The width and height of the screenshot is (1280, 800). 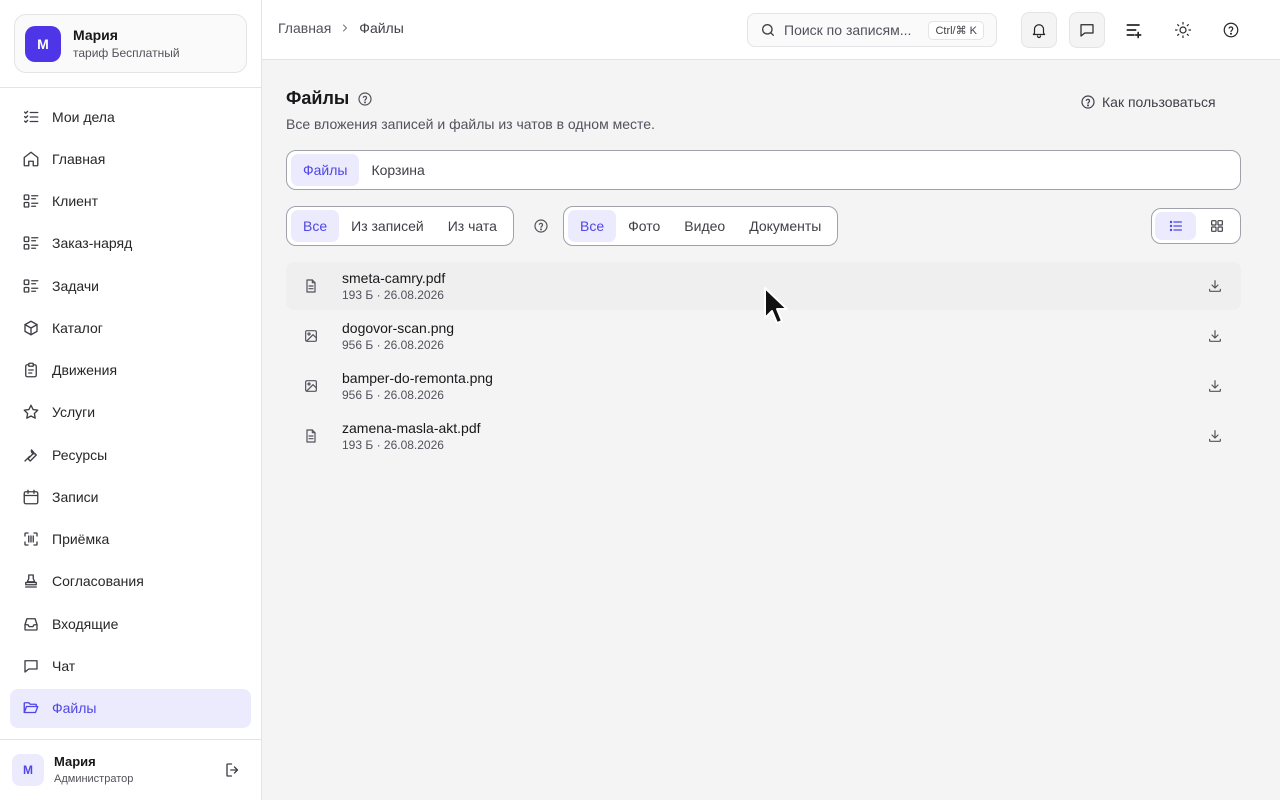 I want to click on sidebar-item-label: Записи, so click(x=75, y=496).